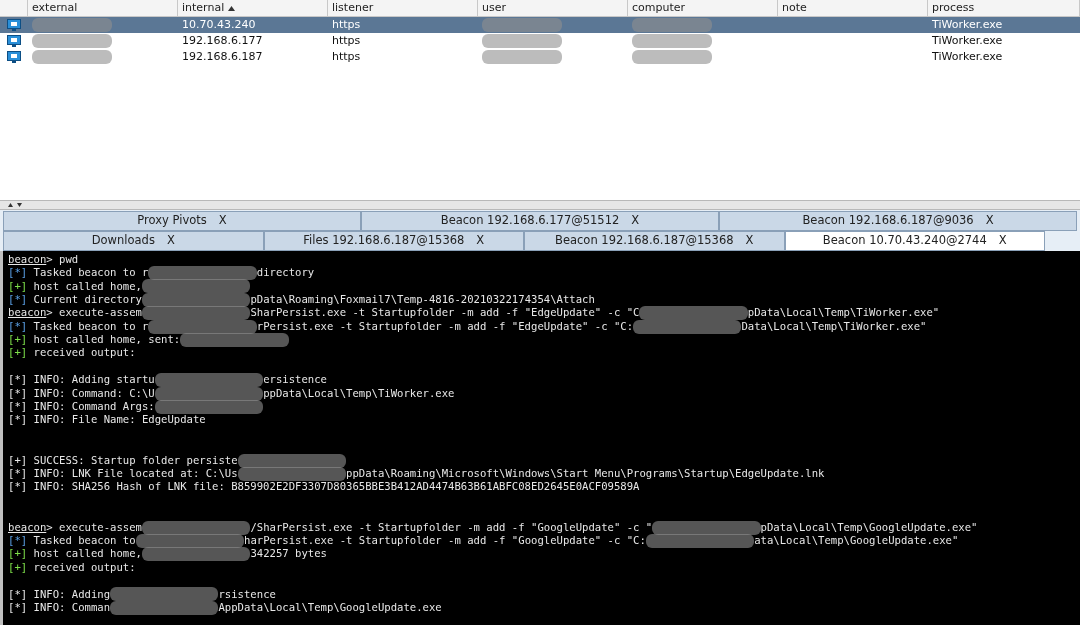 Image resolution: width=1080 pixels, height=625 pixels. I want to click on column-header: process, so click(1004, 8).